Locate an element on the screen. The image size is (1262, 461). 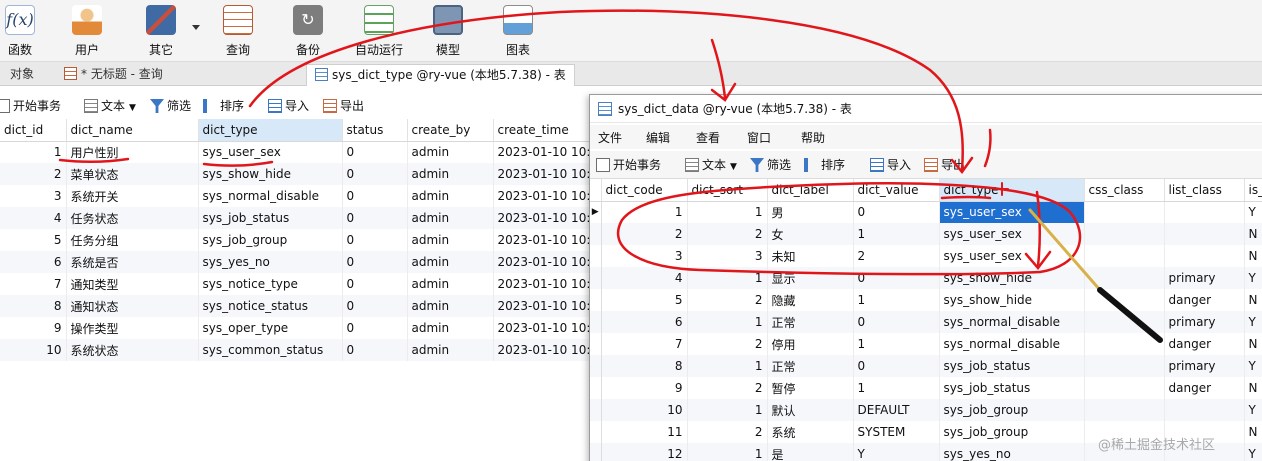
column-header-create-by: create_by is located at coordinates (450, 130).